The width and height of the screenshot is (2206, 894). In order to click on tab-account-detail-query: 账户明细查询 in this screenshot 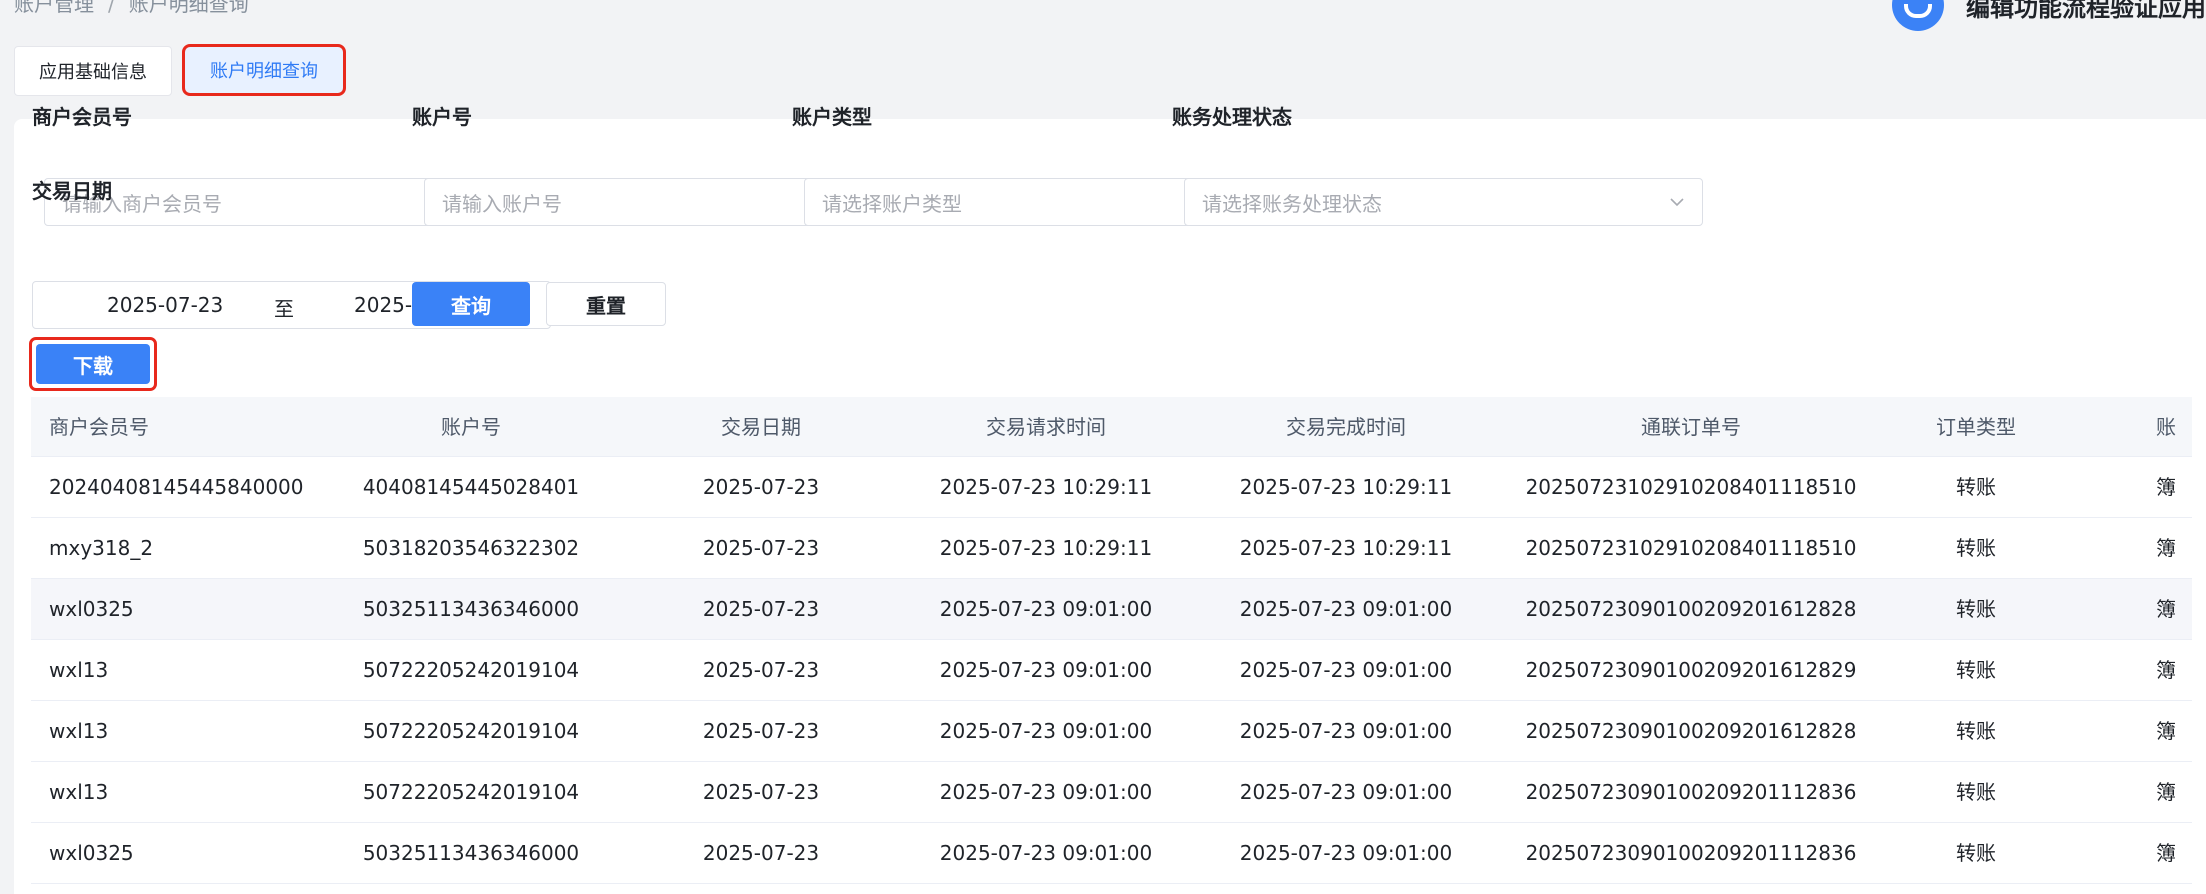, I will do `click(264, 70)`.